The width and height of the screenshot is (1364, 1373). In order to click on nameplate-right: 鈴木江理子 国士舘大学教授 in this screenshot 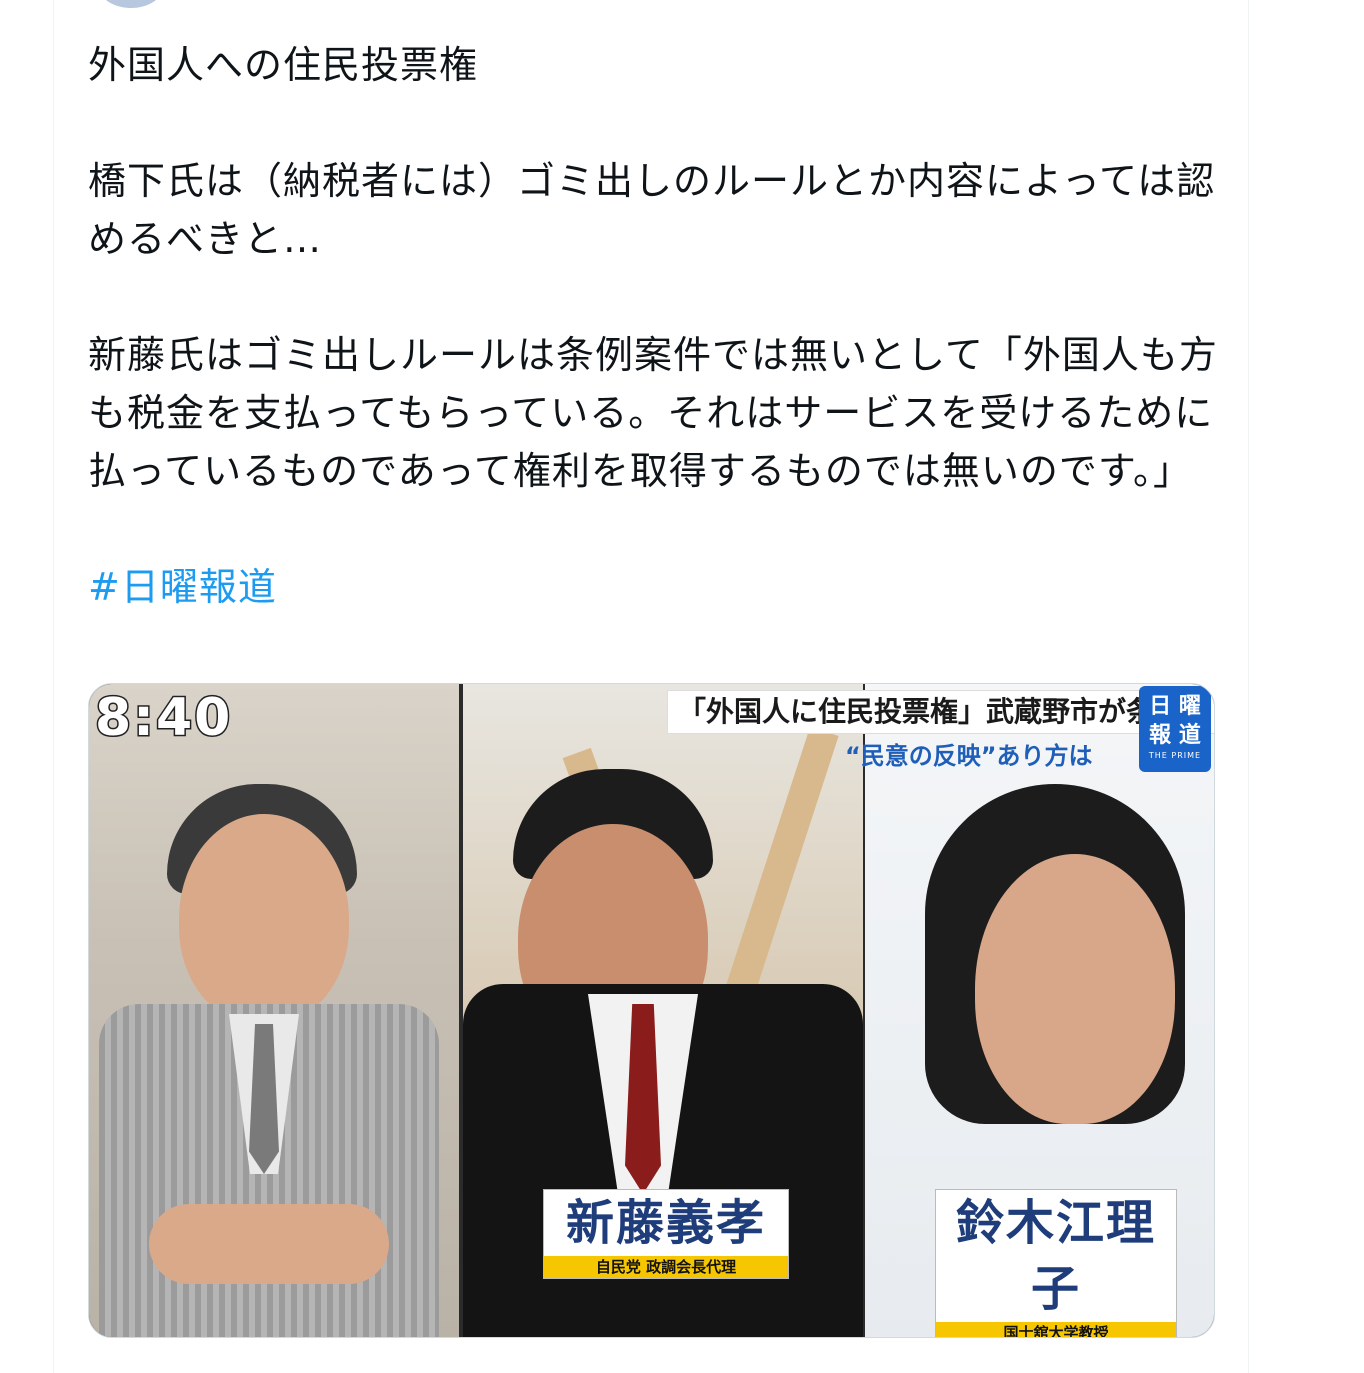, I will do `click(1056, 1263)`.